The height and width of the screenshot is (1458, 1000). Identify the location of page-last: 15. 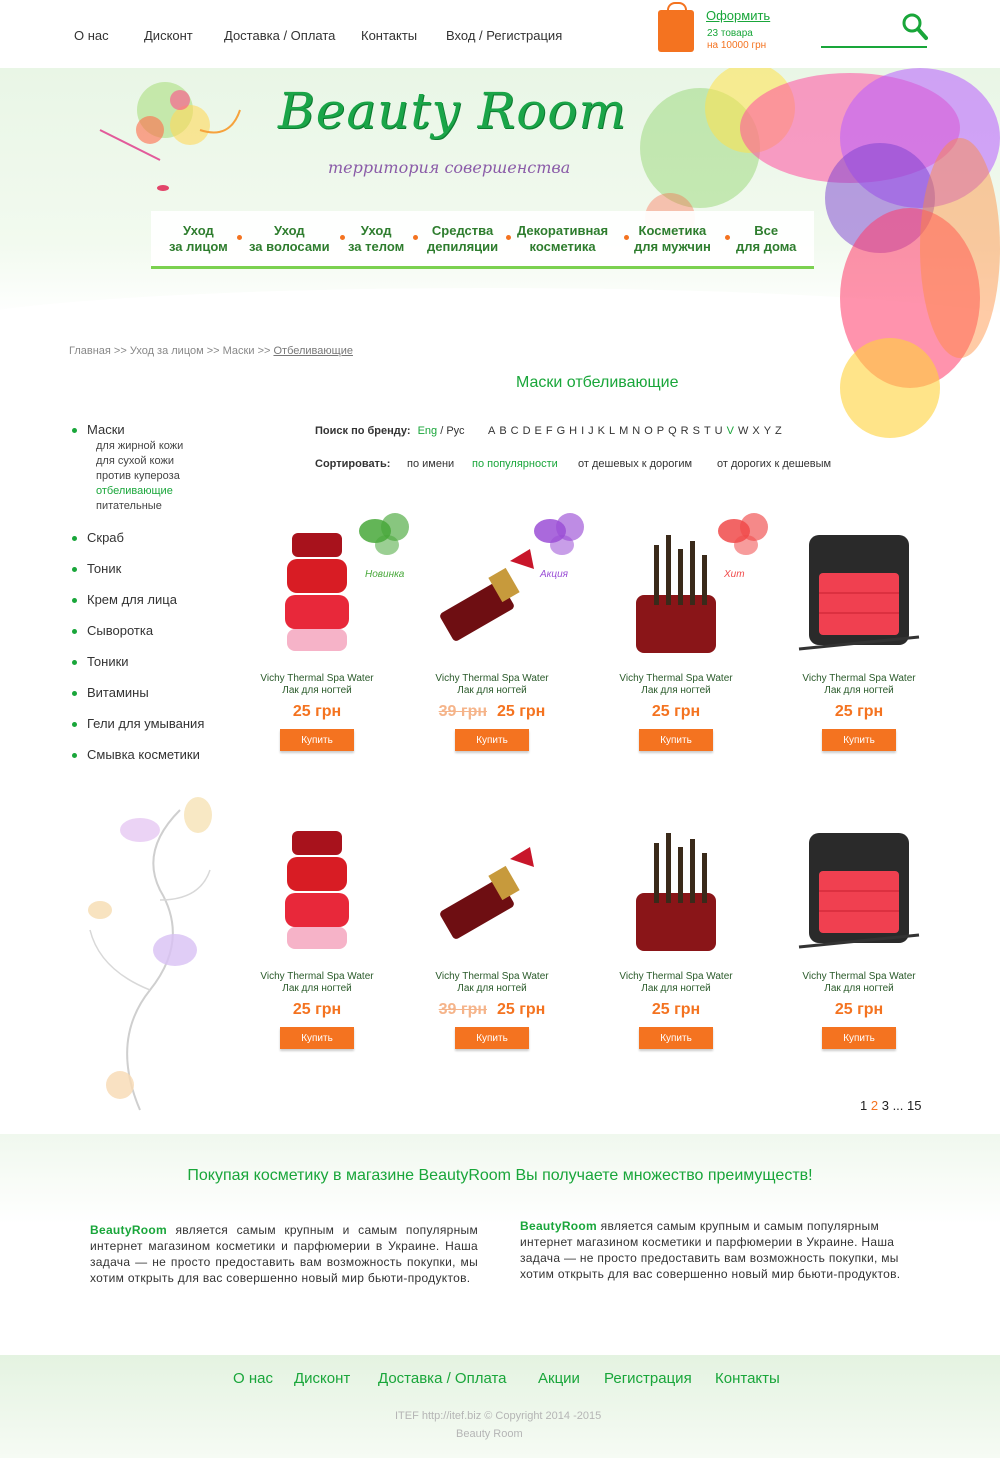
(914, 1105).